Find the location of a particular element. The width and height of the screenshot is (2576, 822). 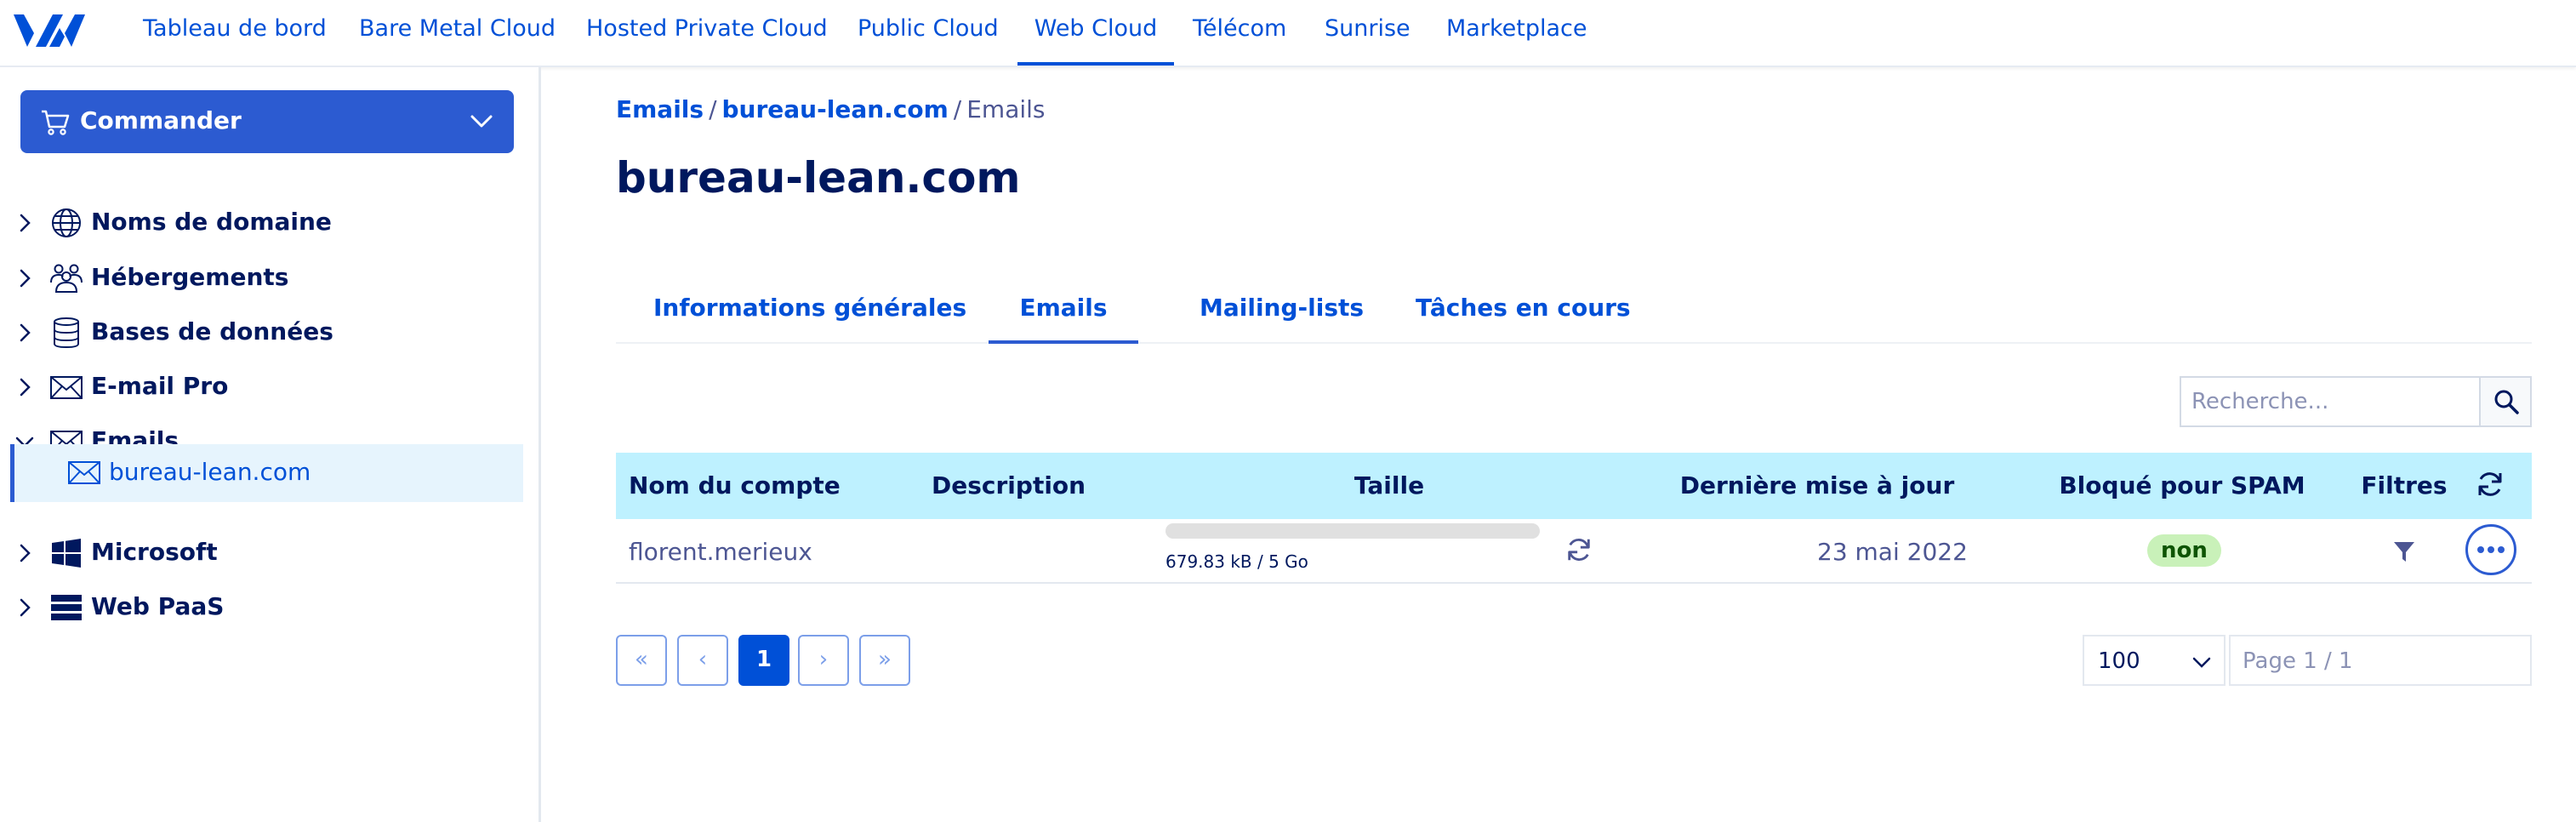

nav-web-cloud: Web Cloud is located at coordinates (1095, 33).